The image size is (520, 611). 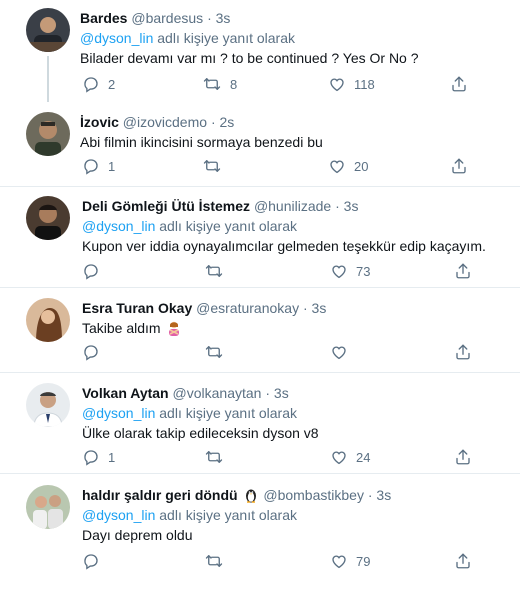 I want to click on tweet-text: Dayı deprem oldu, so click(x=137, y=535).